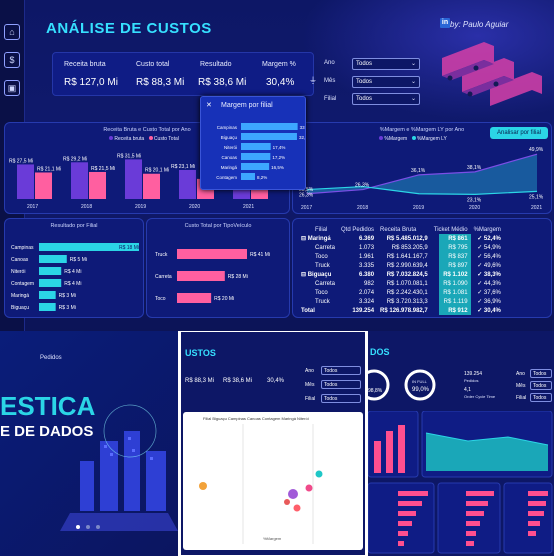 This screenshot has width=554, height=556. I want to click on kpi-bar, so click(183, 74).